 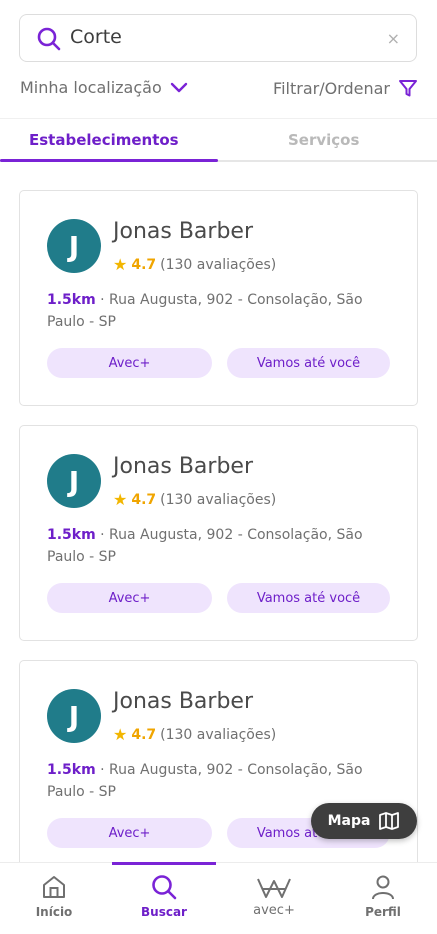 I want to click on nav-home-label: Início, so click(x=54, y=912).